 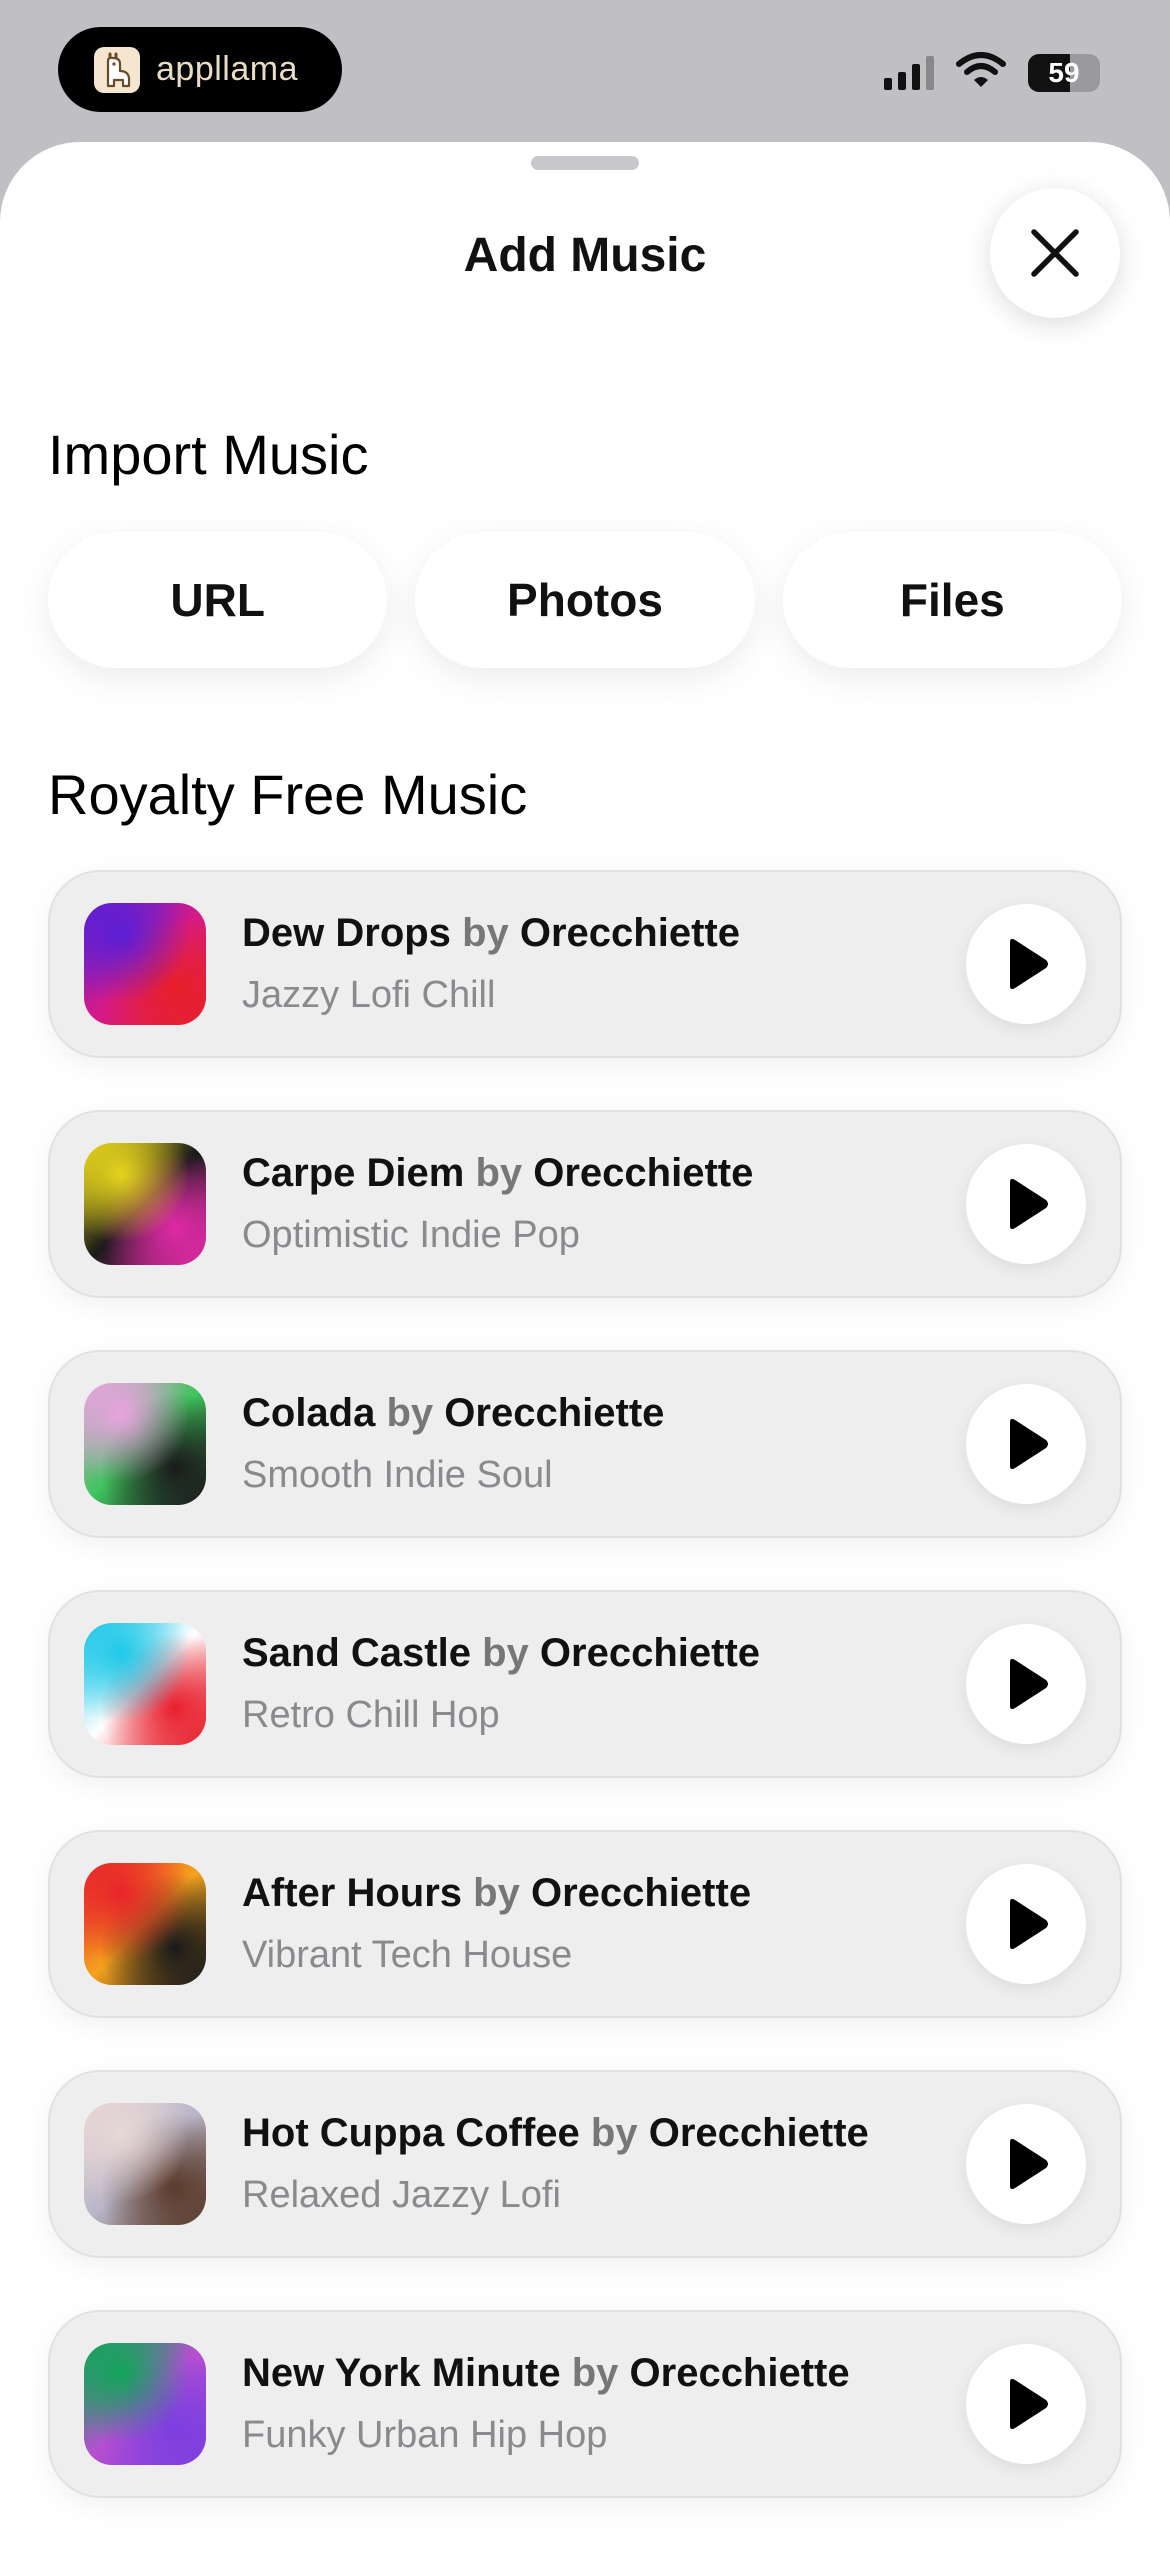 I want to click on close-button, so click(x=1055, y=253).